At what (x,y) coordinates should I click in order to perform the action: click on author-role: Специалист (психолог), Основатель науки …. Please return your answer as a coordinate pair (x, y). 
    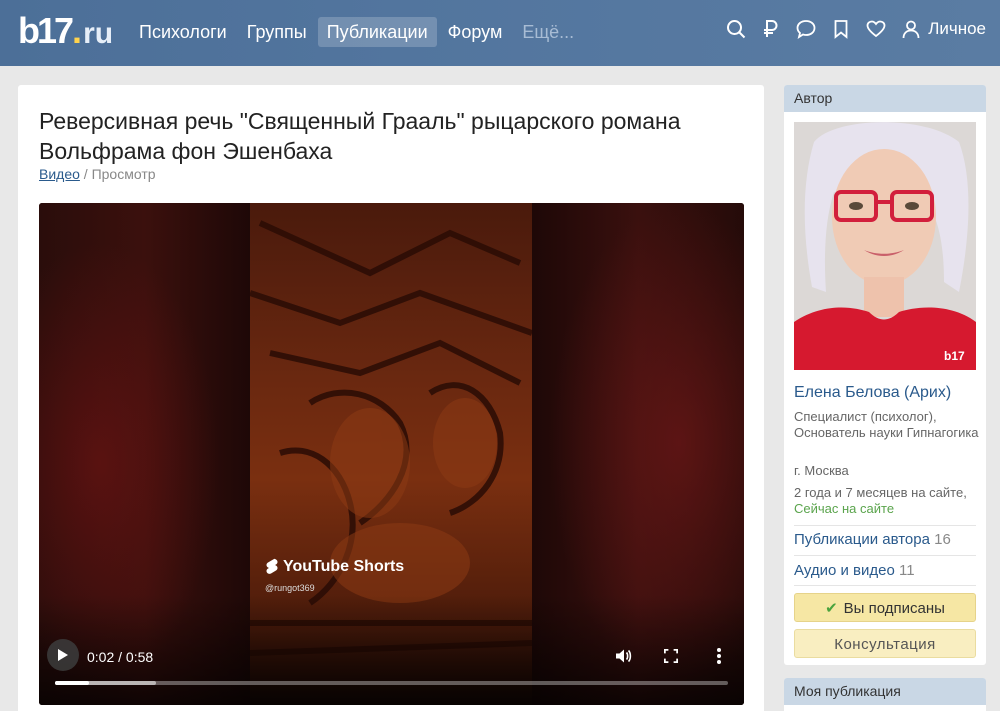
    Looking at the image, I should click on (886, 424).